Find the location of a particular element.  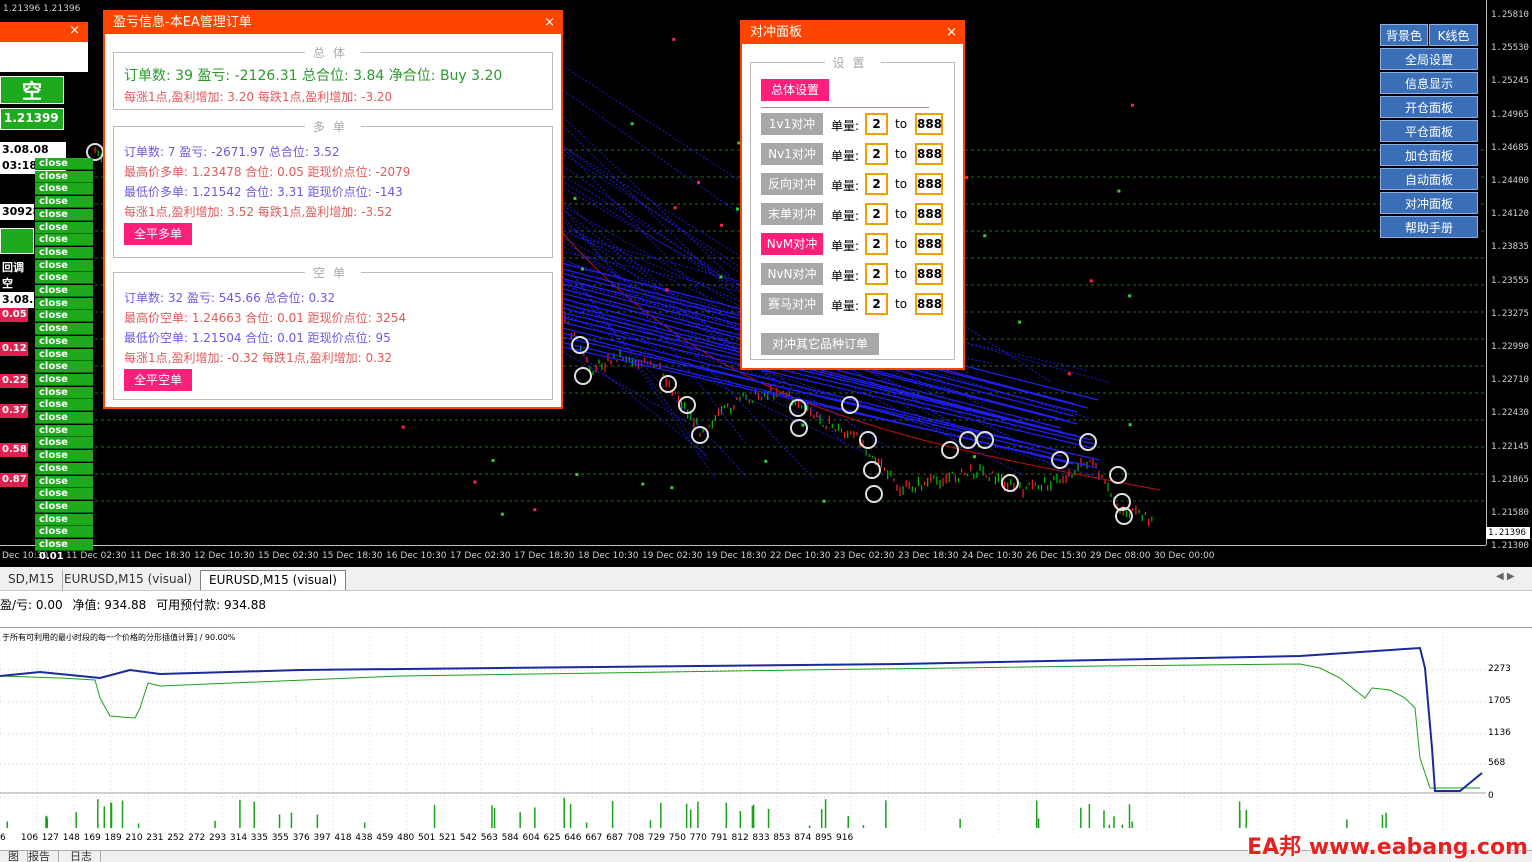

hedge-other-symbol-button: 对冲其它品种订单 is located at coordinates (820, 344).